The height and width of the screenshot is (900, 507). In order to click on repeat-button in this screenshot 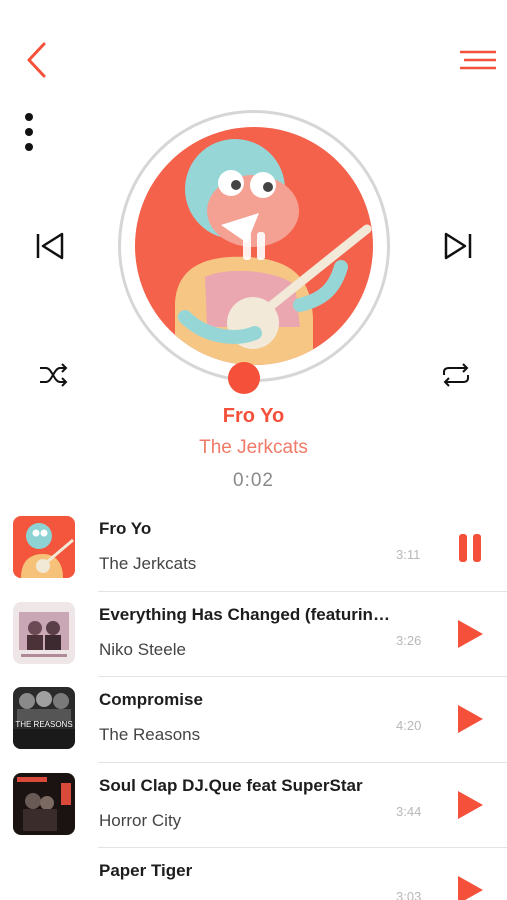, I will do `click(456, 375)`.